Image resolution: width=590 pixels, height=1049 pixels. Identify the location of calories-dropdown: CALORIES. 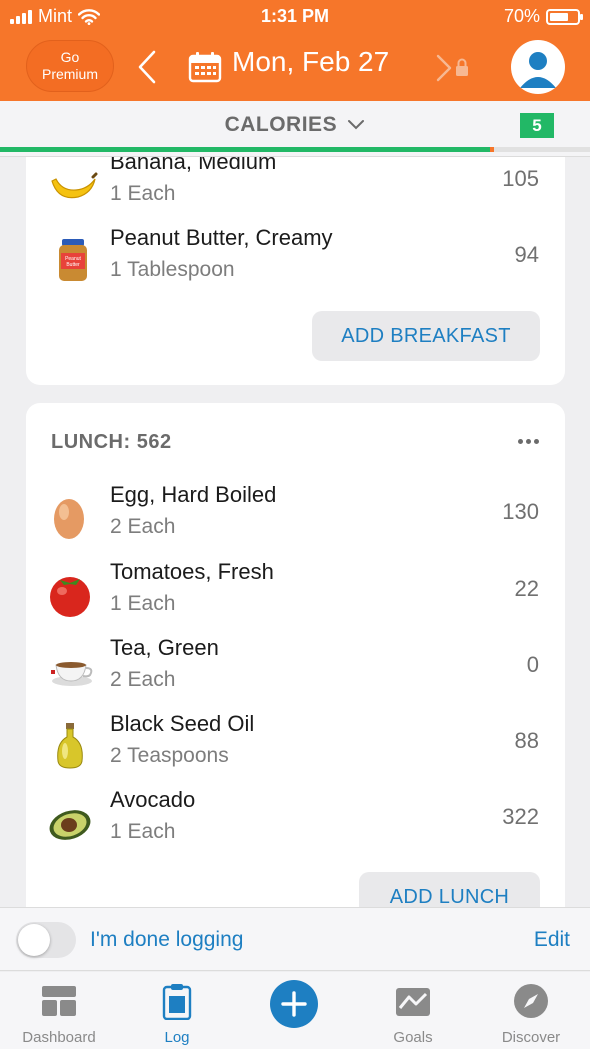
(295, 125).